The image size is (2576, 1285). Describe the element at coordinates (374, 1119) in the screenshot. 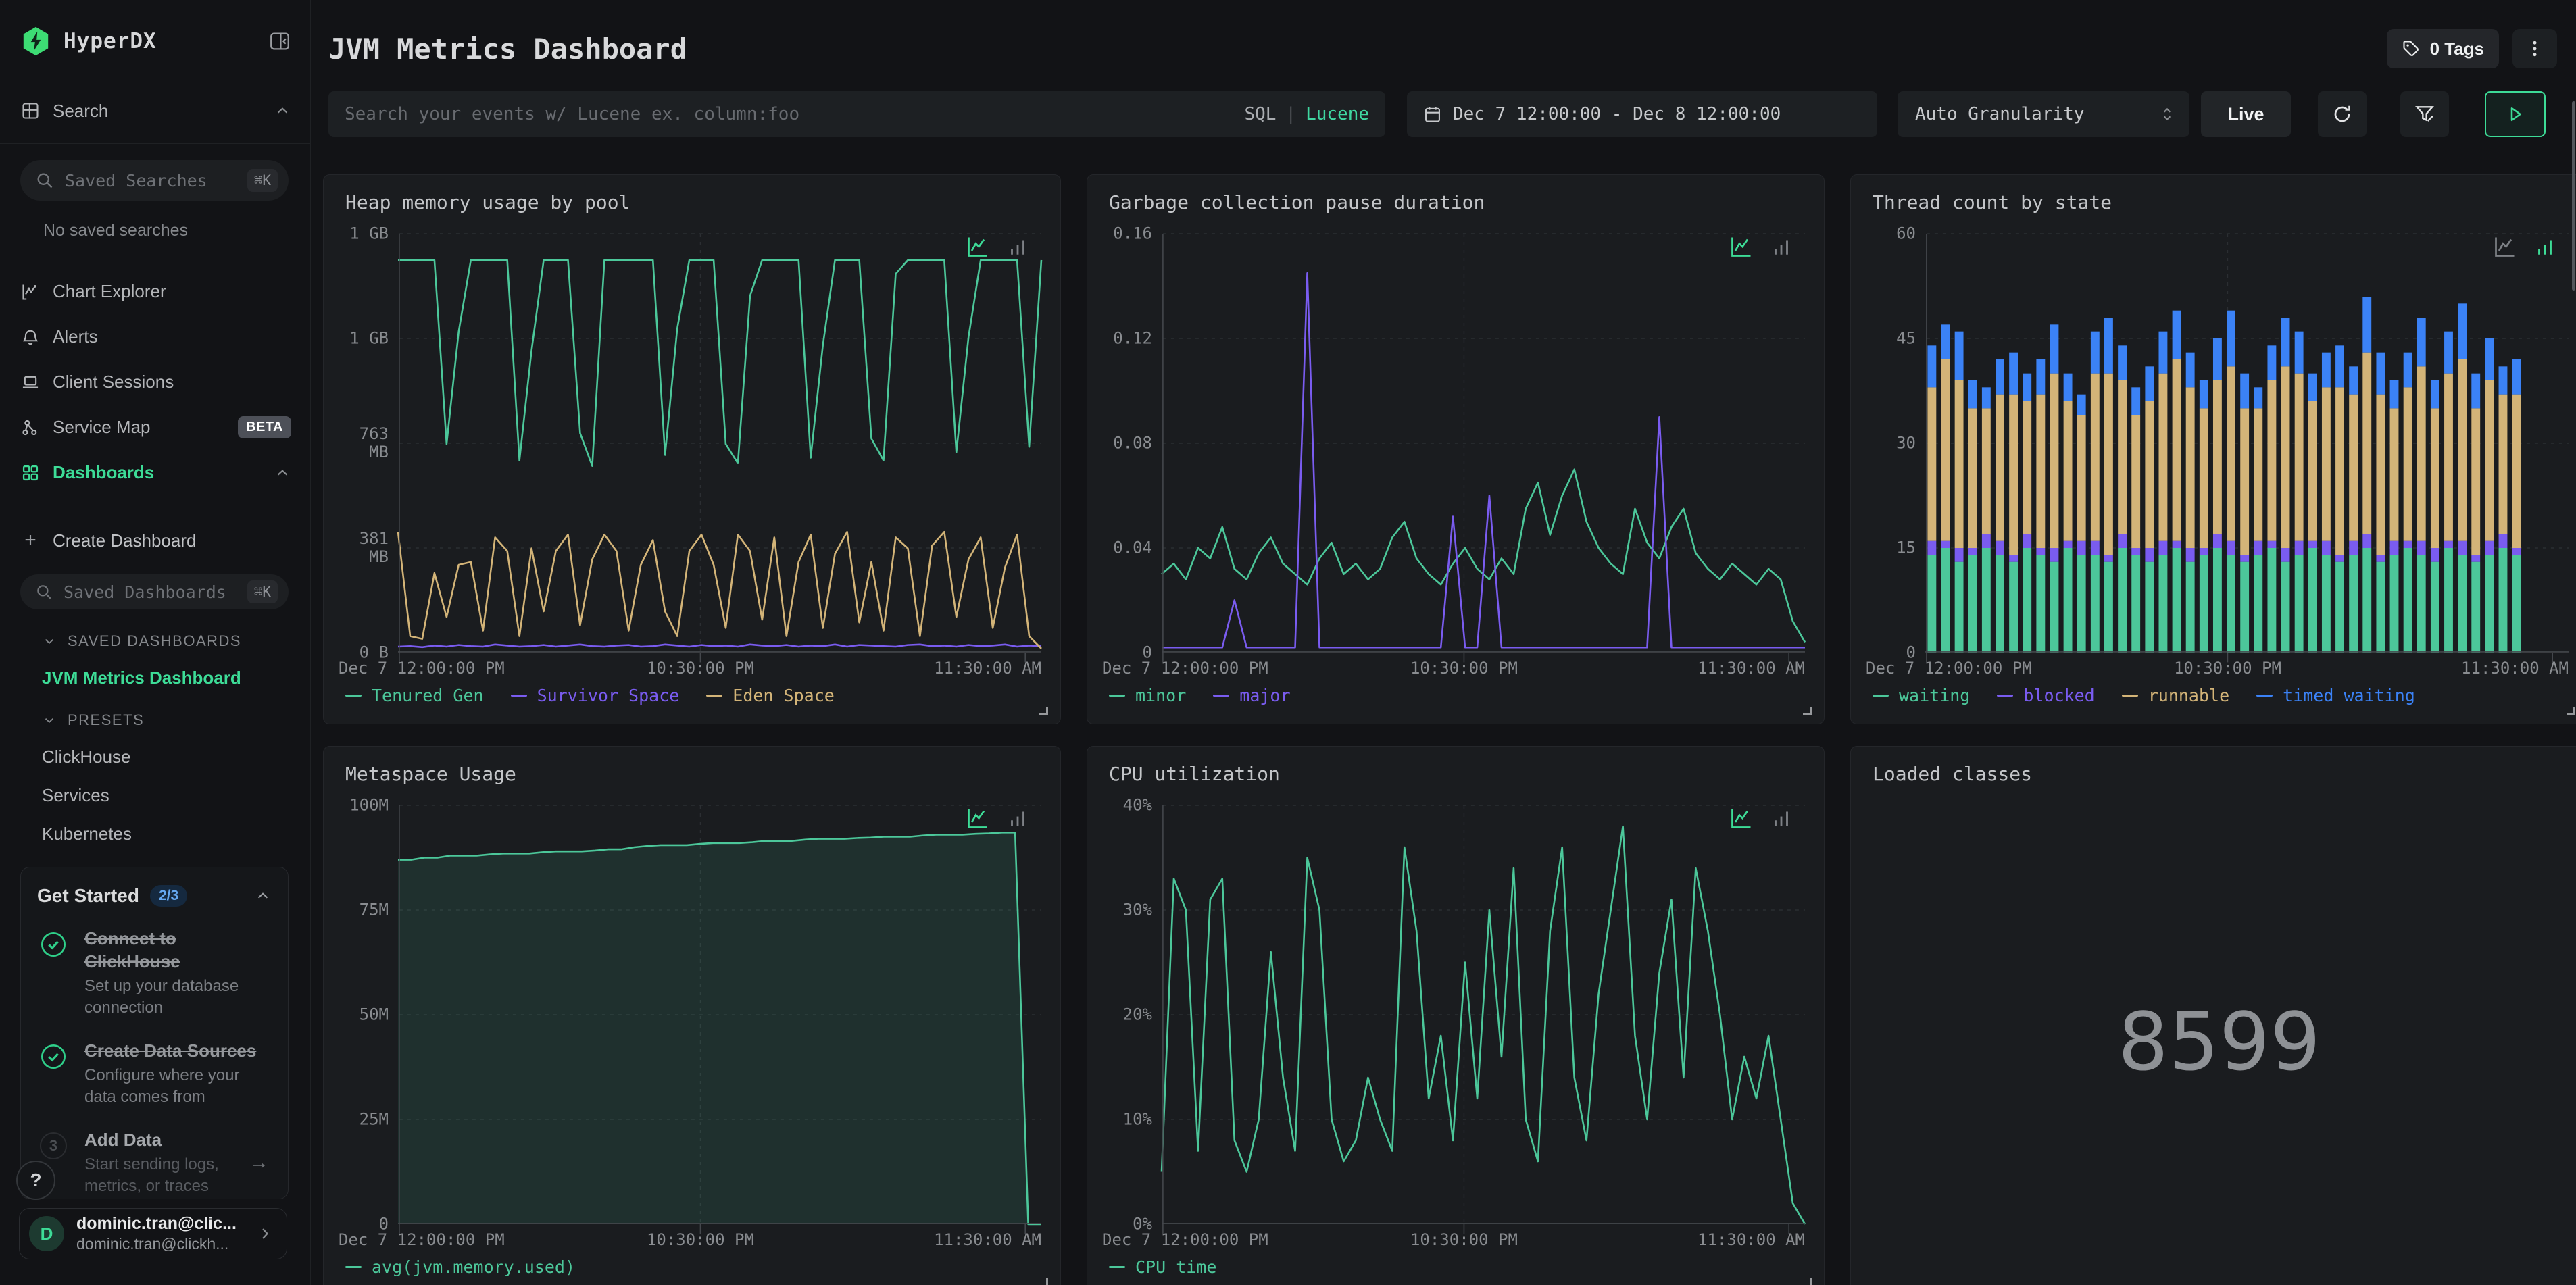

I see `y-tick-label: 25M` at that location.